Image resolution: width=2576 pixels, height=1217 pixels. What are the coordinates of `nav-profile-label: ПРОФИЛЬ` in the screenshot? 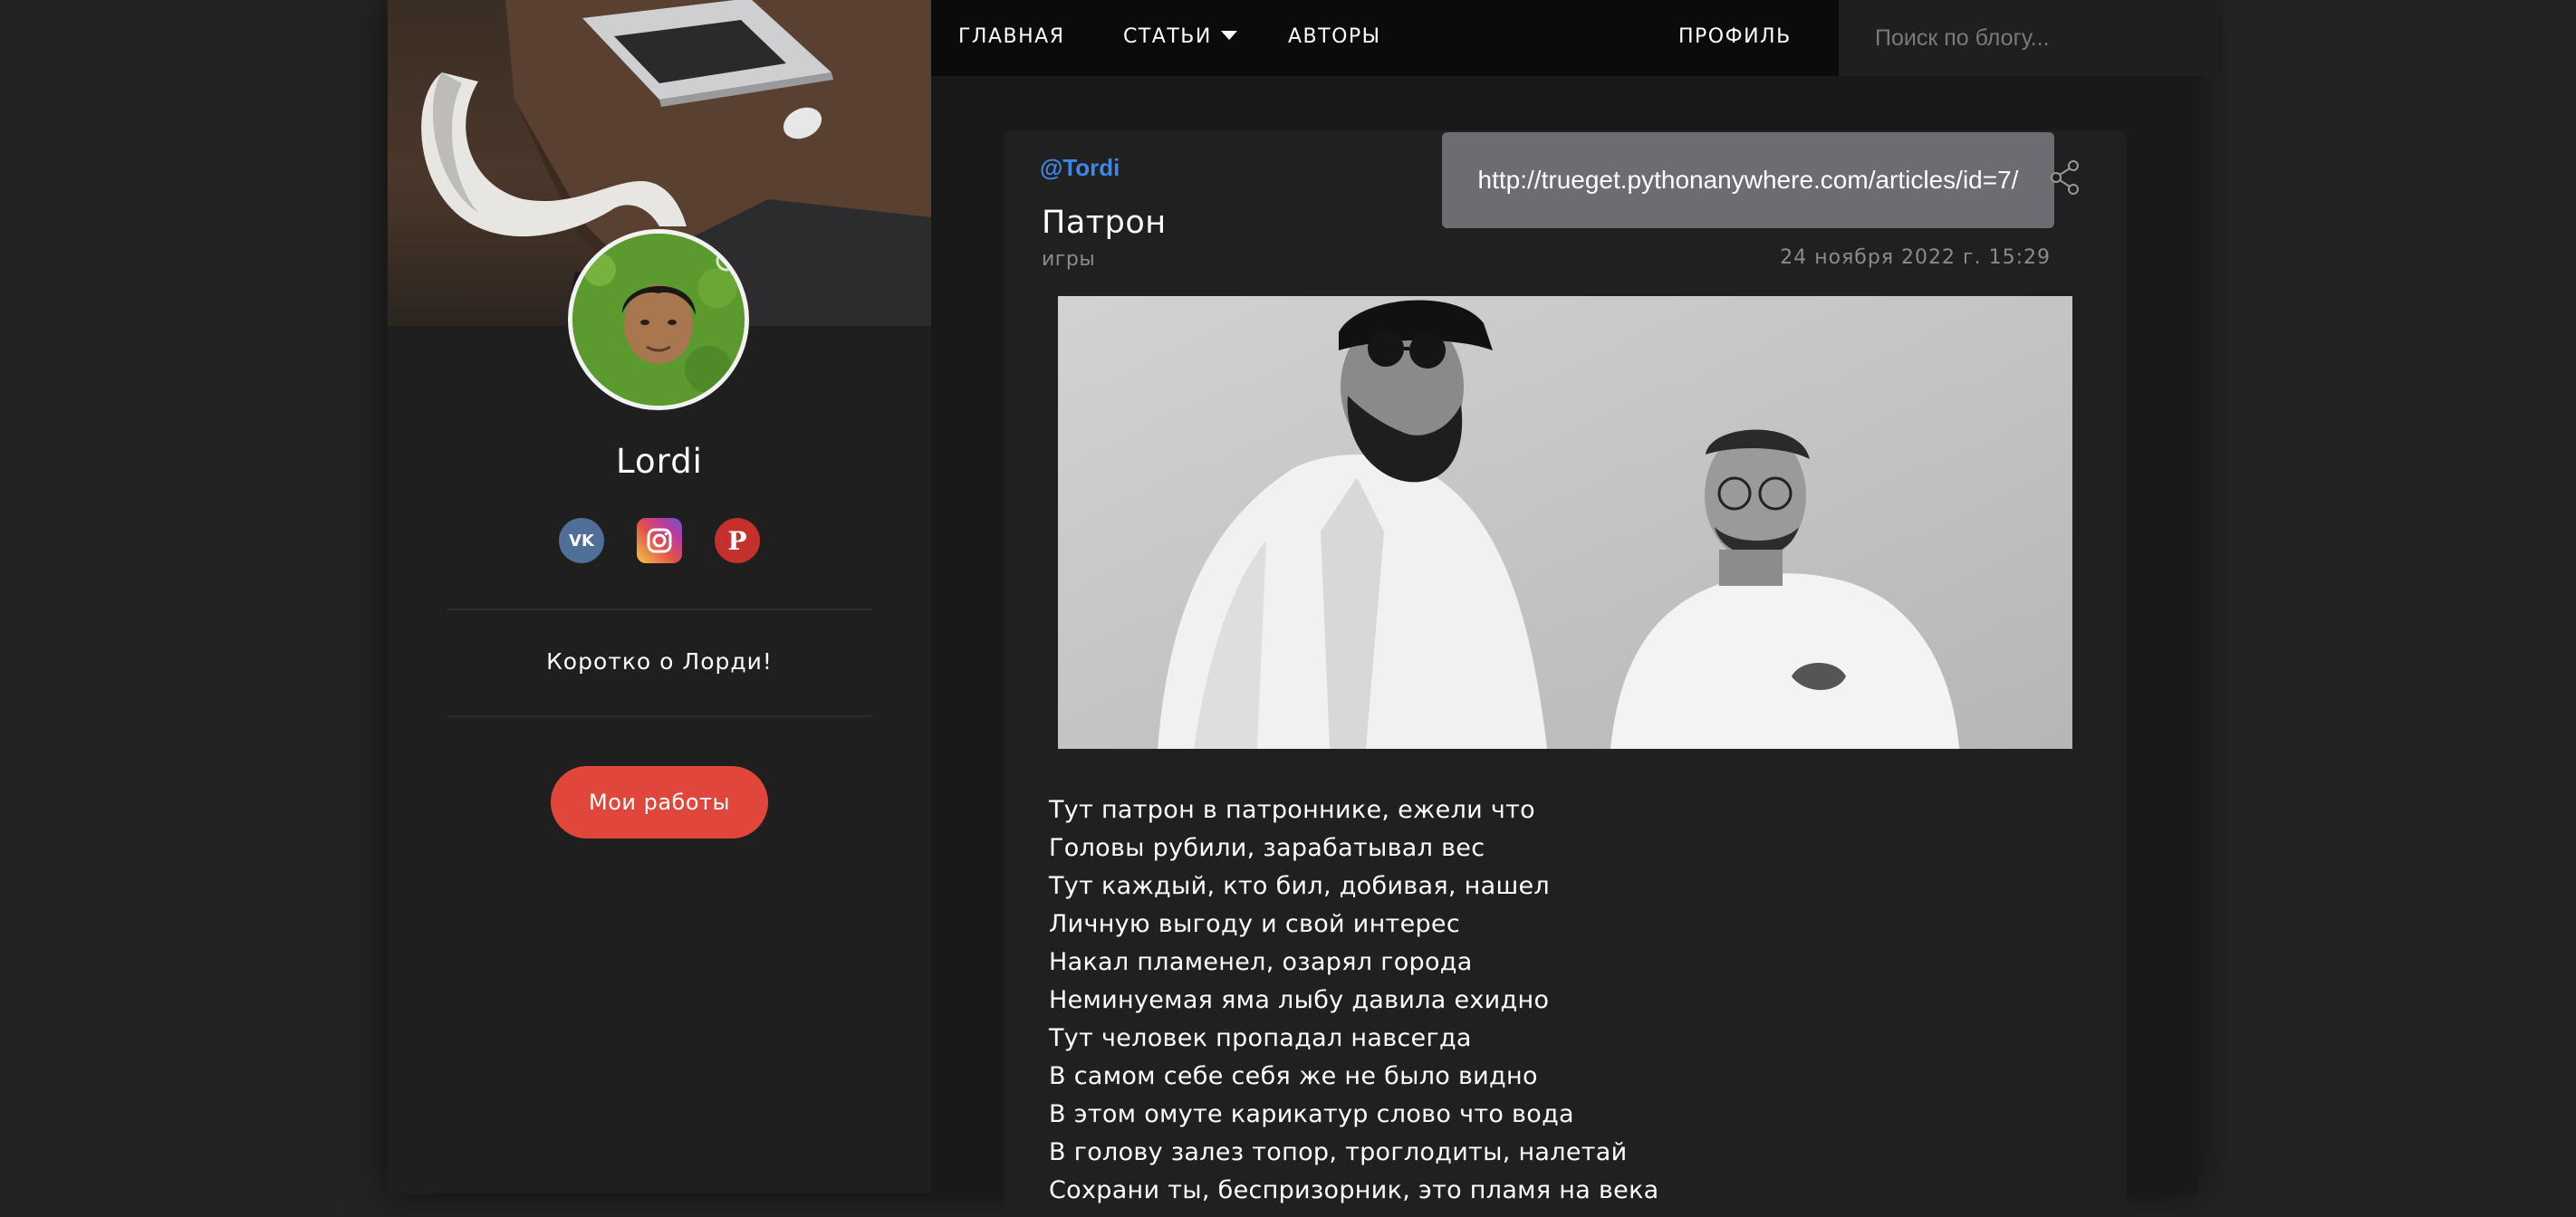 It's located at (1735, 36).